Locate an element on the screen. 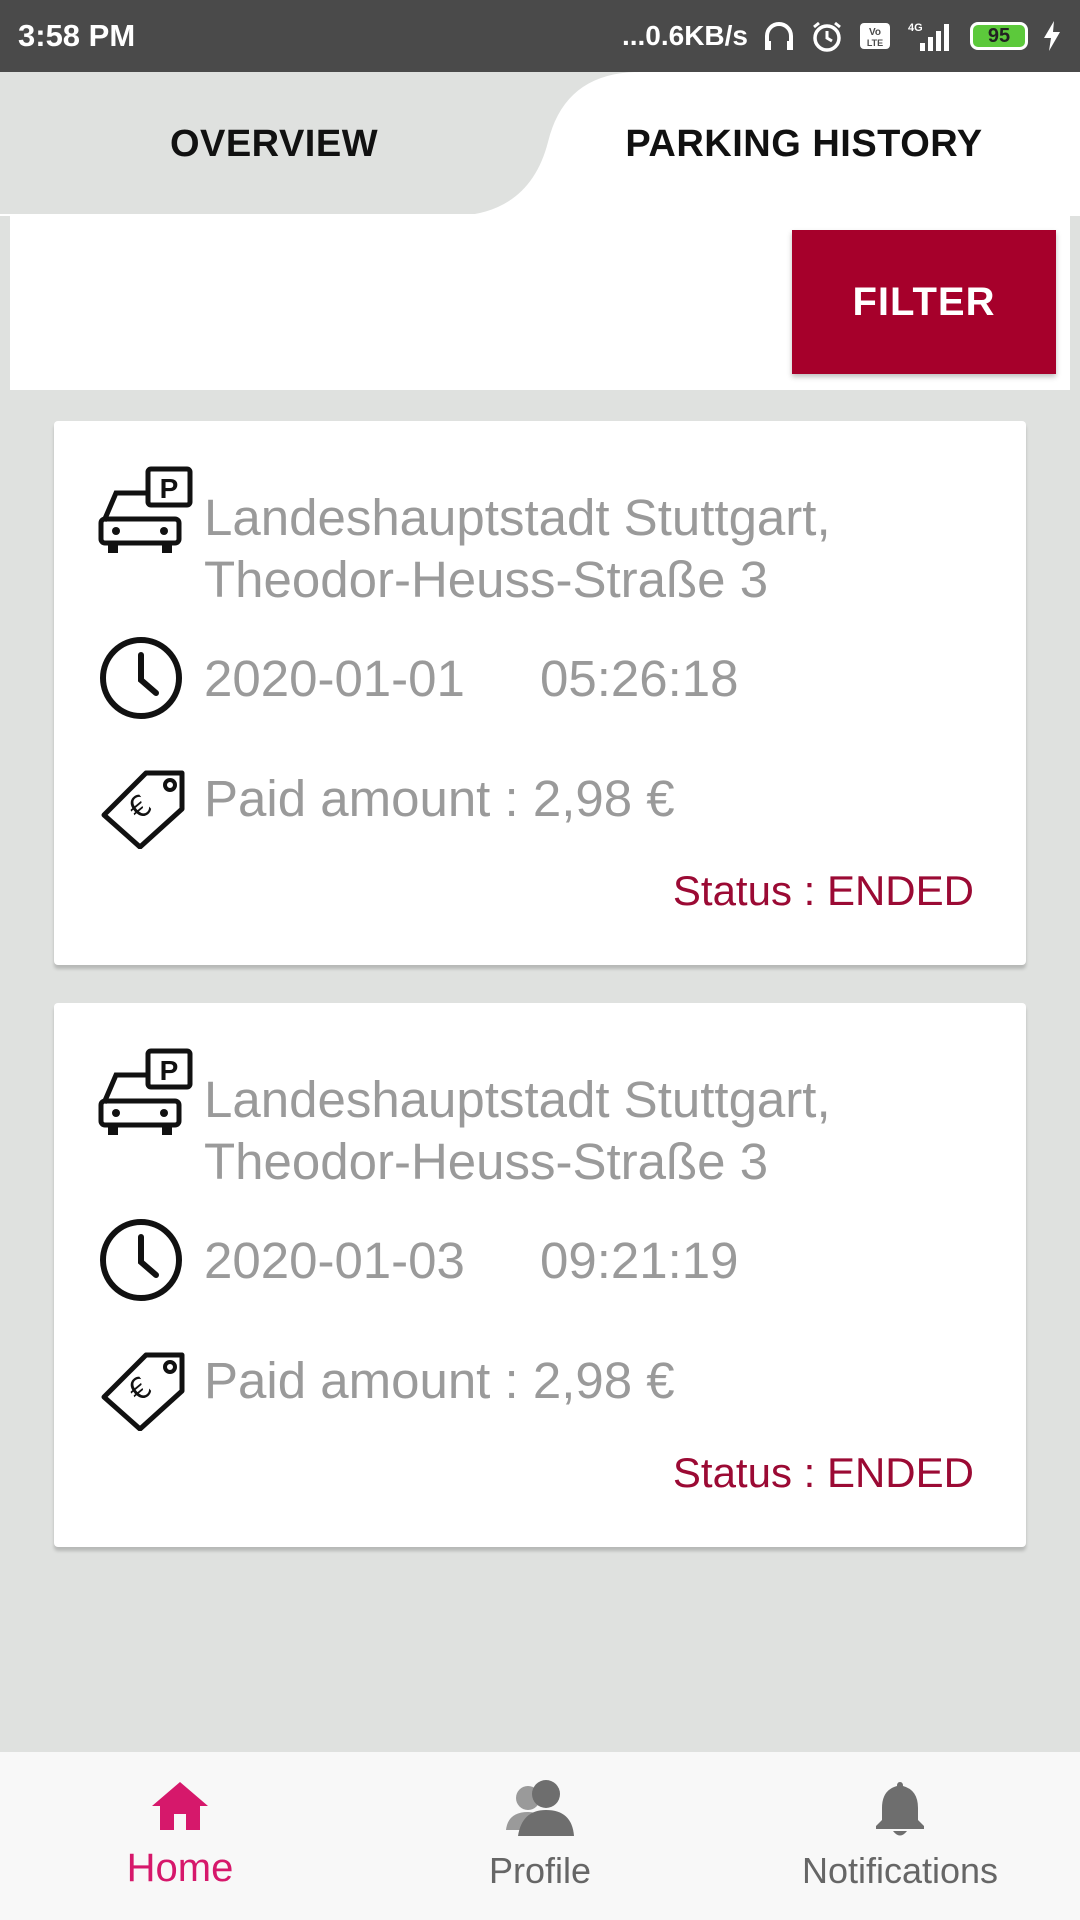  nav-notifications: Notifications is located at coordinates (900, 1836).